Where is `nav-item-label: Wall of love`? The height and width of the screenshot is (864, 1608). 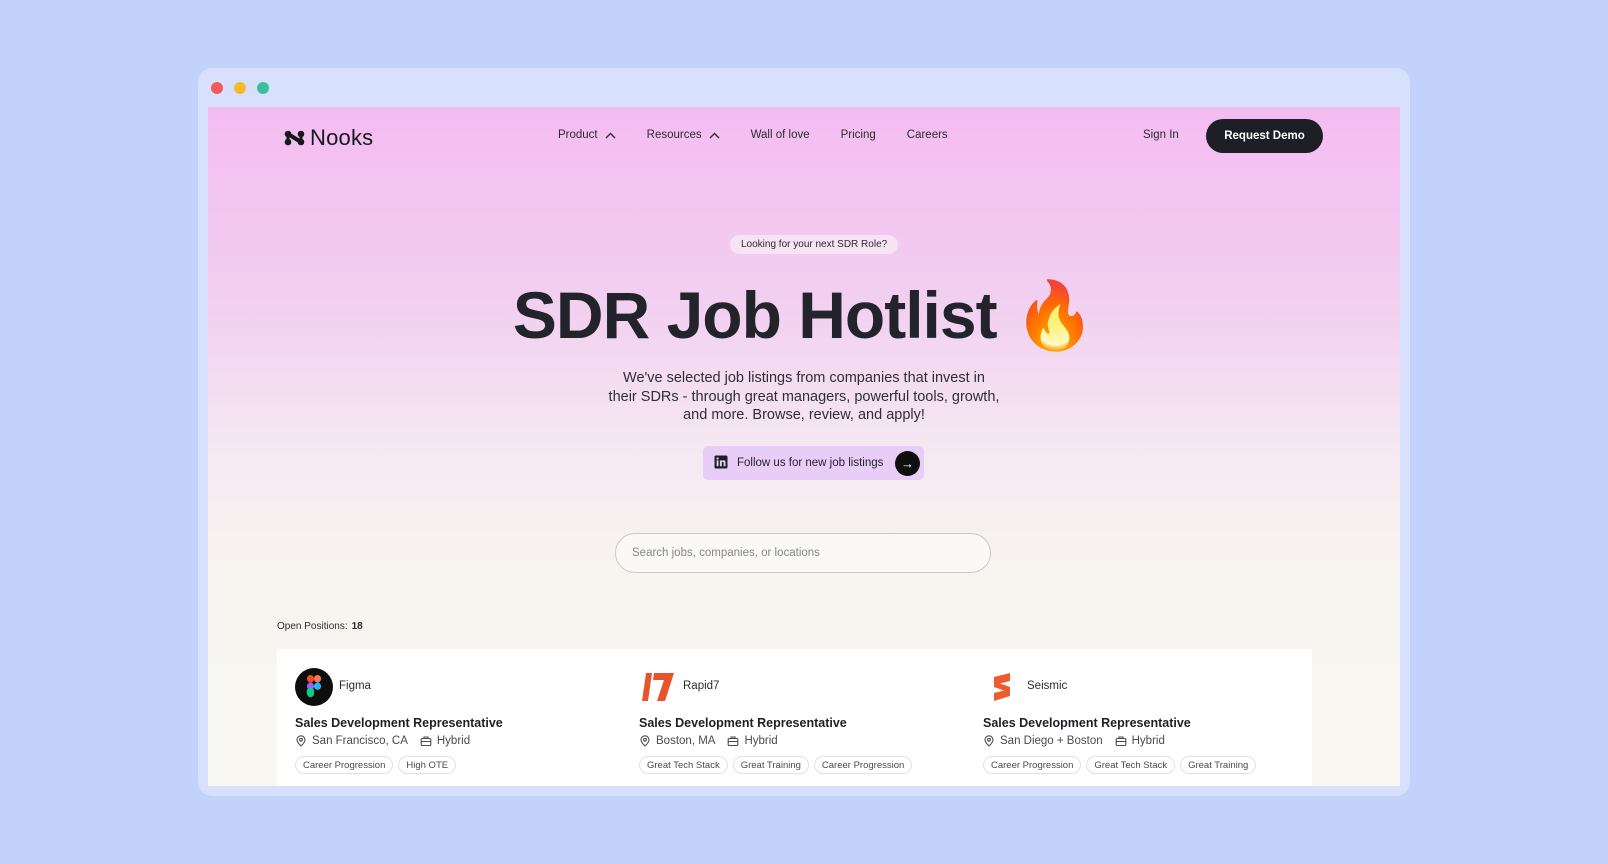
nav-item-label: Wall of love is located at coordinates (780, 135).